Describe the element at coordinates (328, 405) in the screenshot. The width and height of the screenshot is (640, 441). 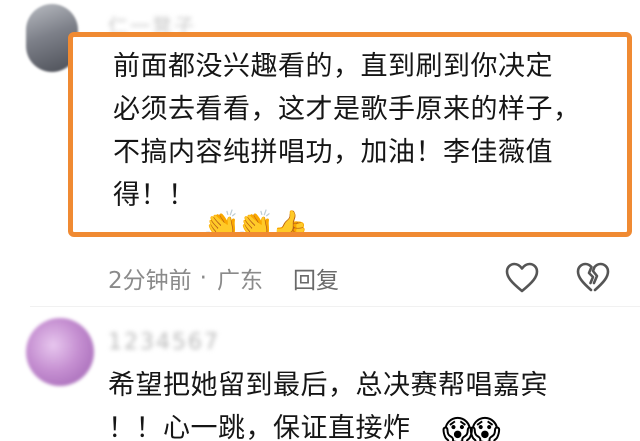
I see `comment-text: 希望把她留到最后，总决赛帮唱嘉宾 ！！心一跳，保证直接炸` at that location.